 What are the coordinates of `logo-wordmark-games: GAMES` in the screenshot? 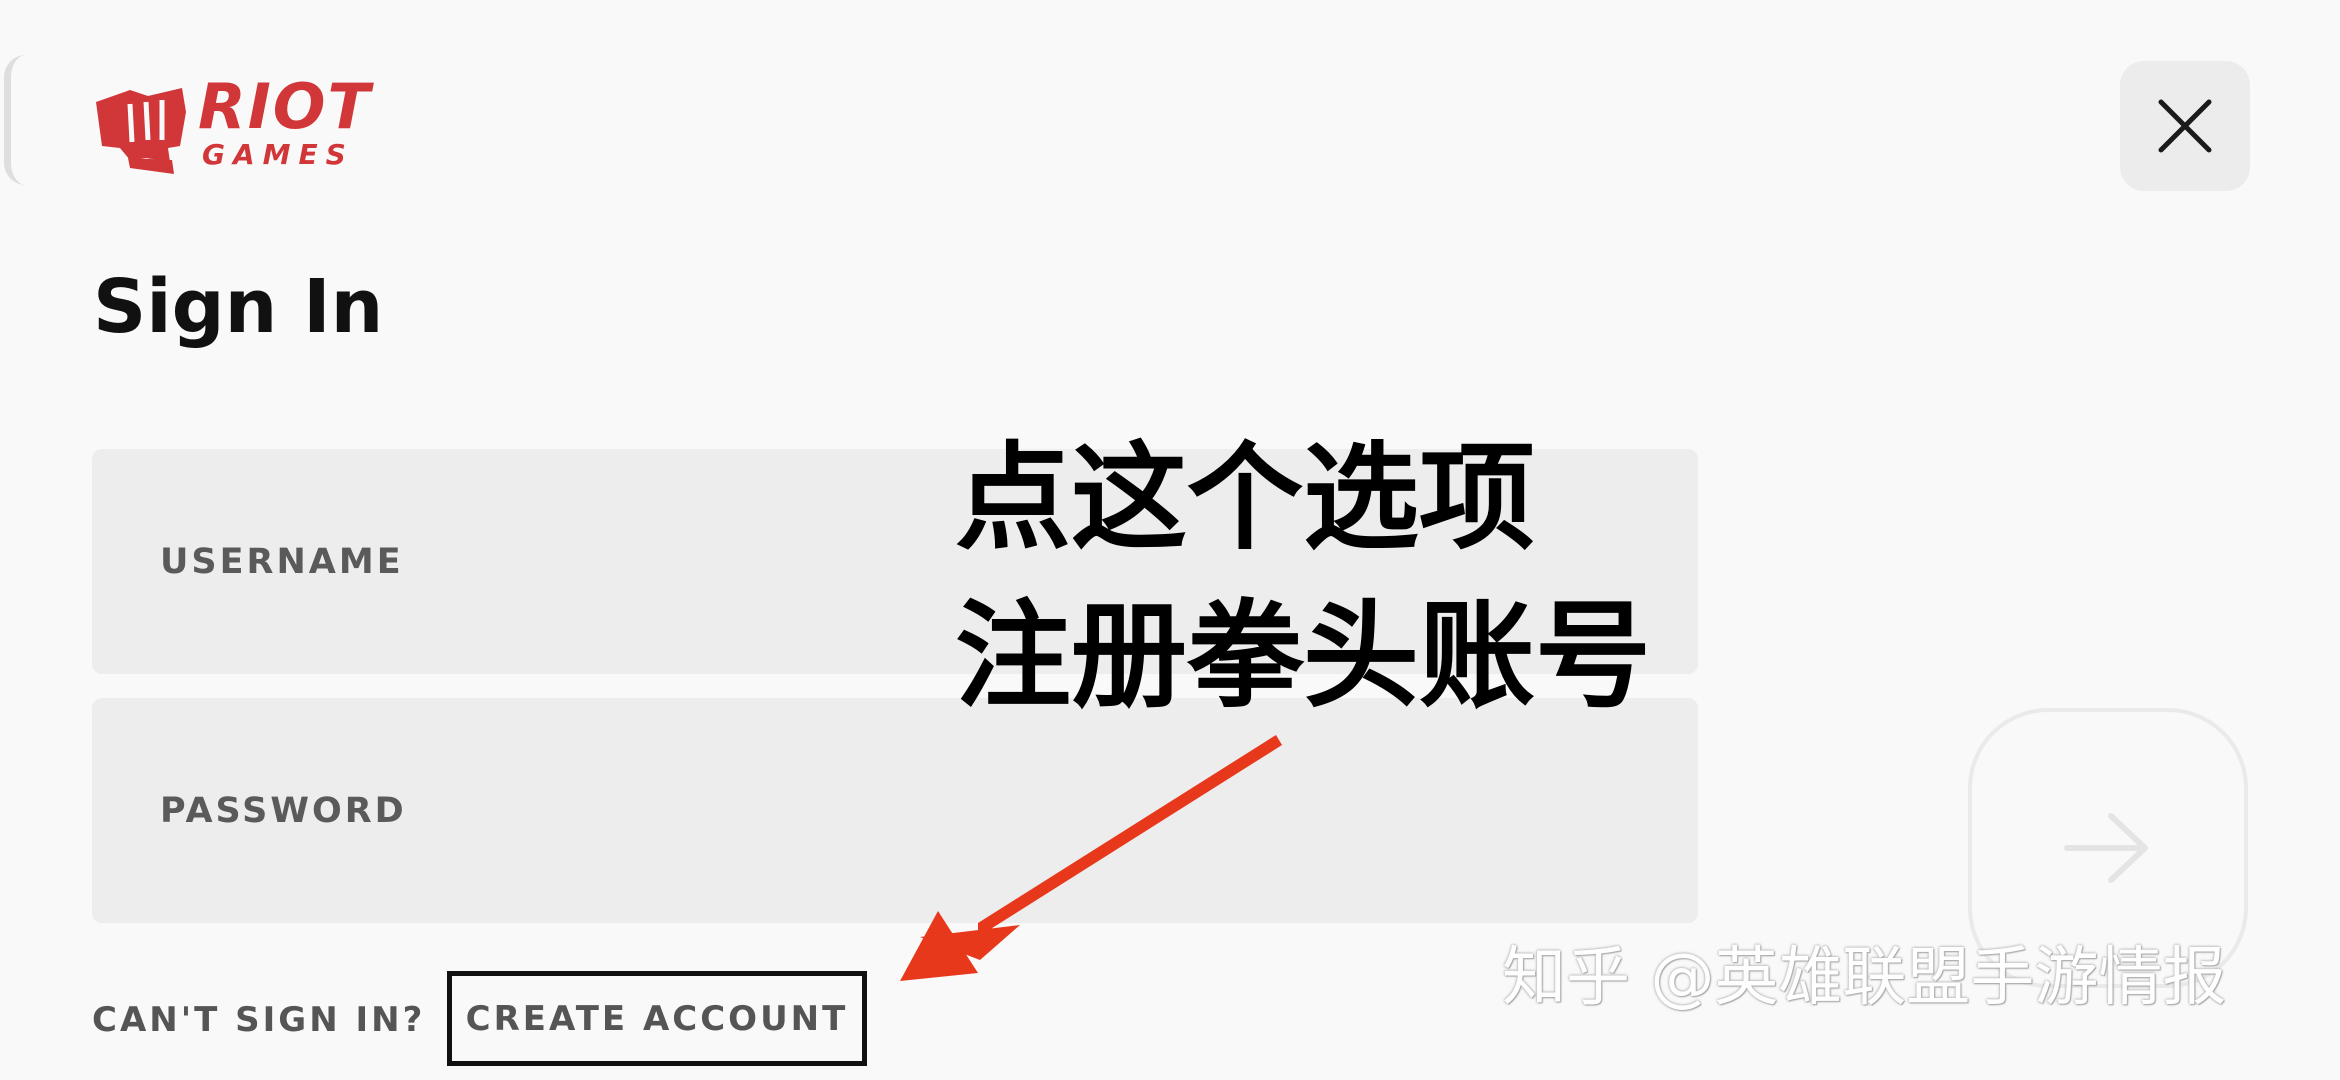 It's located at (278, 154).